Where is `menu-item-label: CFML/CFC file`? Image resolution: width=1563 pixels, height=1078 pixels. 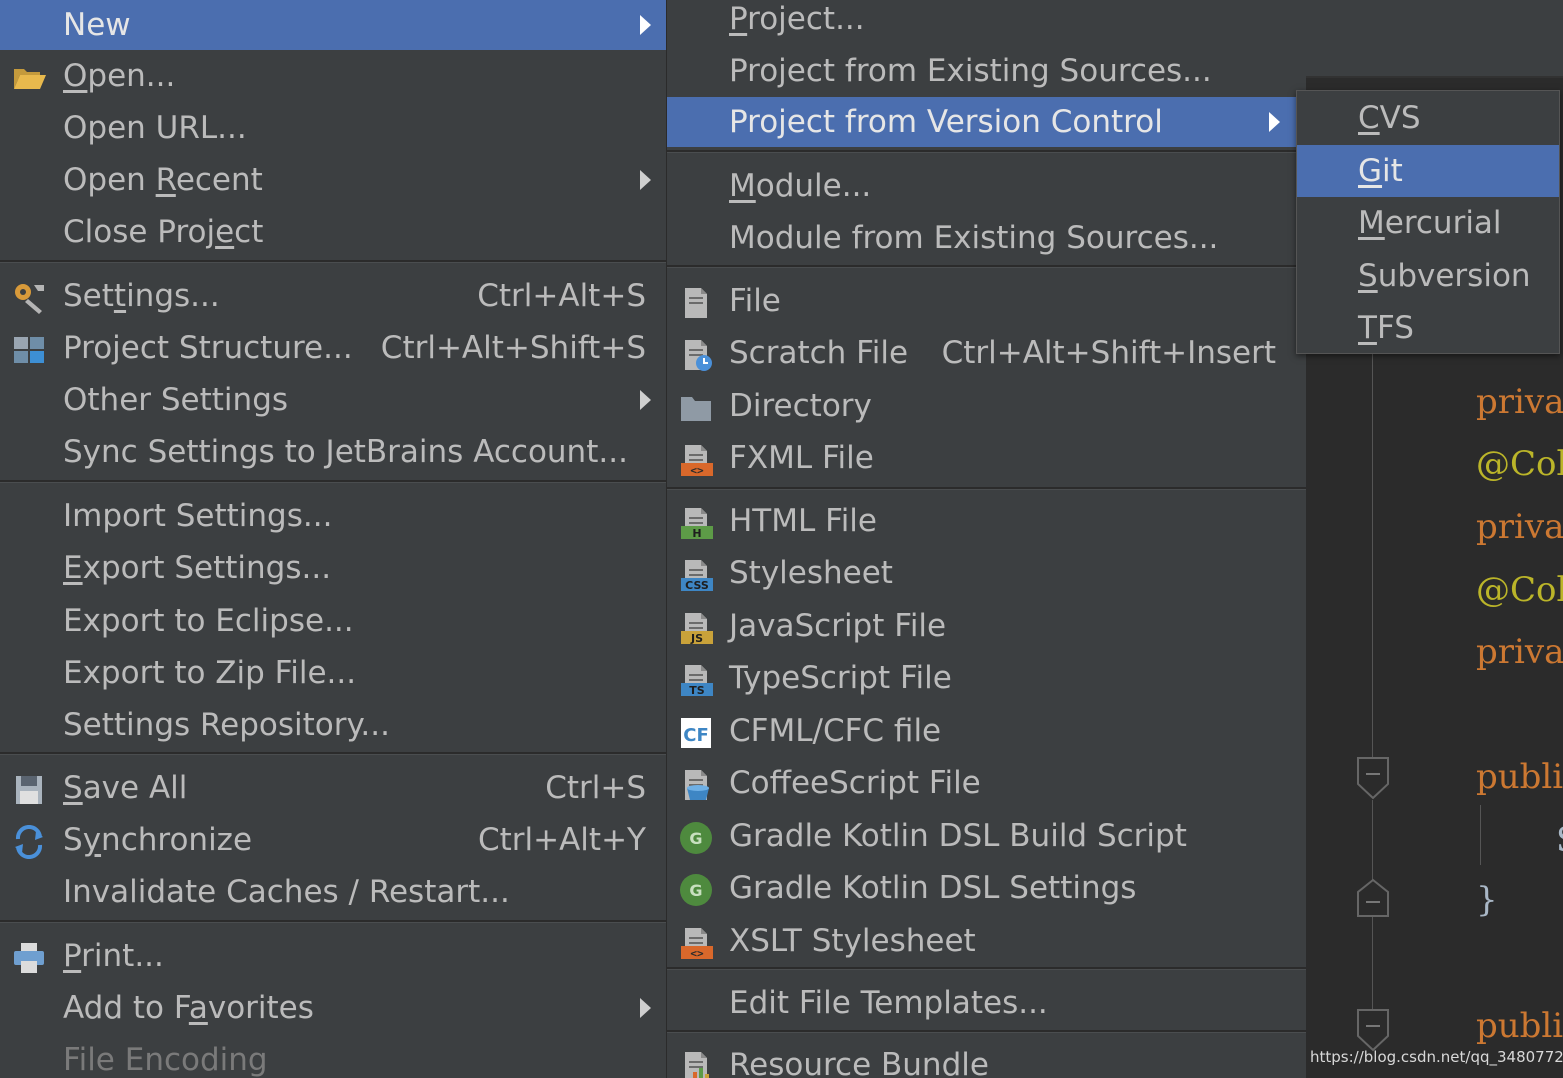
menu-item-label: CFML/CFC file is located at coordinates (835, 731).